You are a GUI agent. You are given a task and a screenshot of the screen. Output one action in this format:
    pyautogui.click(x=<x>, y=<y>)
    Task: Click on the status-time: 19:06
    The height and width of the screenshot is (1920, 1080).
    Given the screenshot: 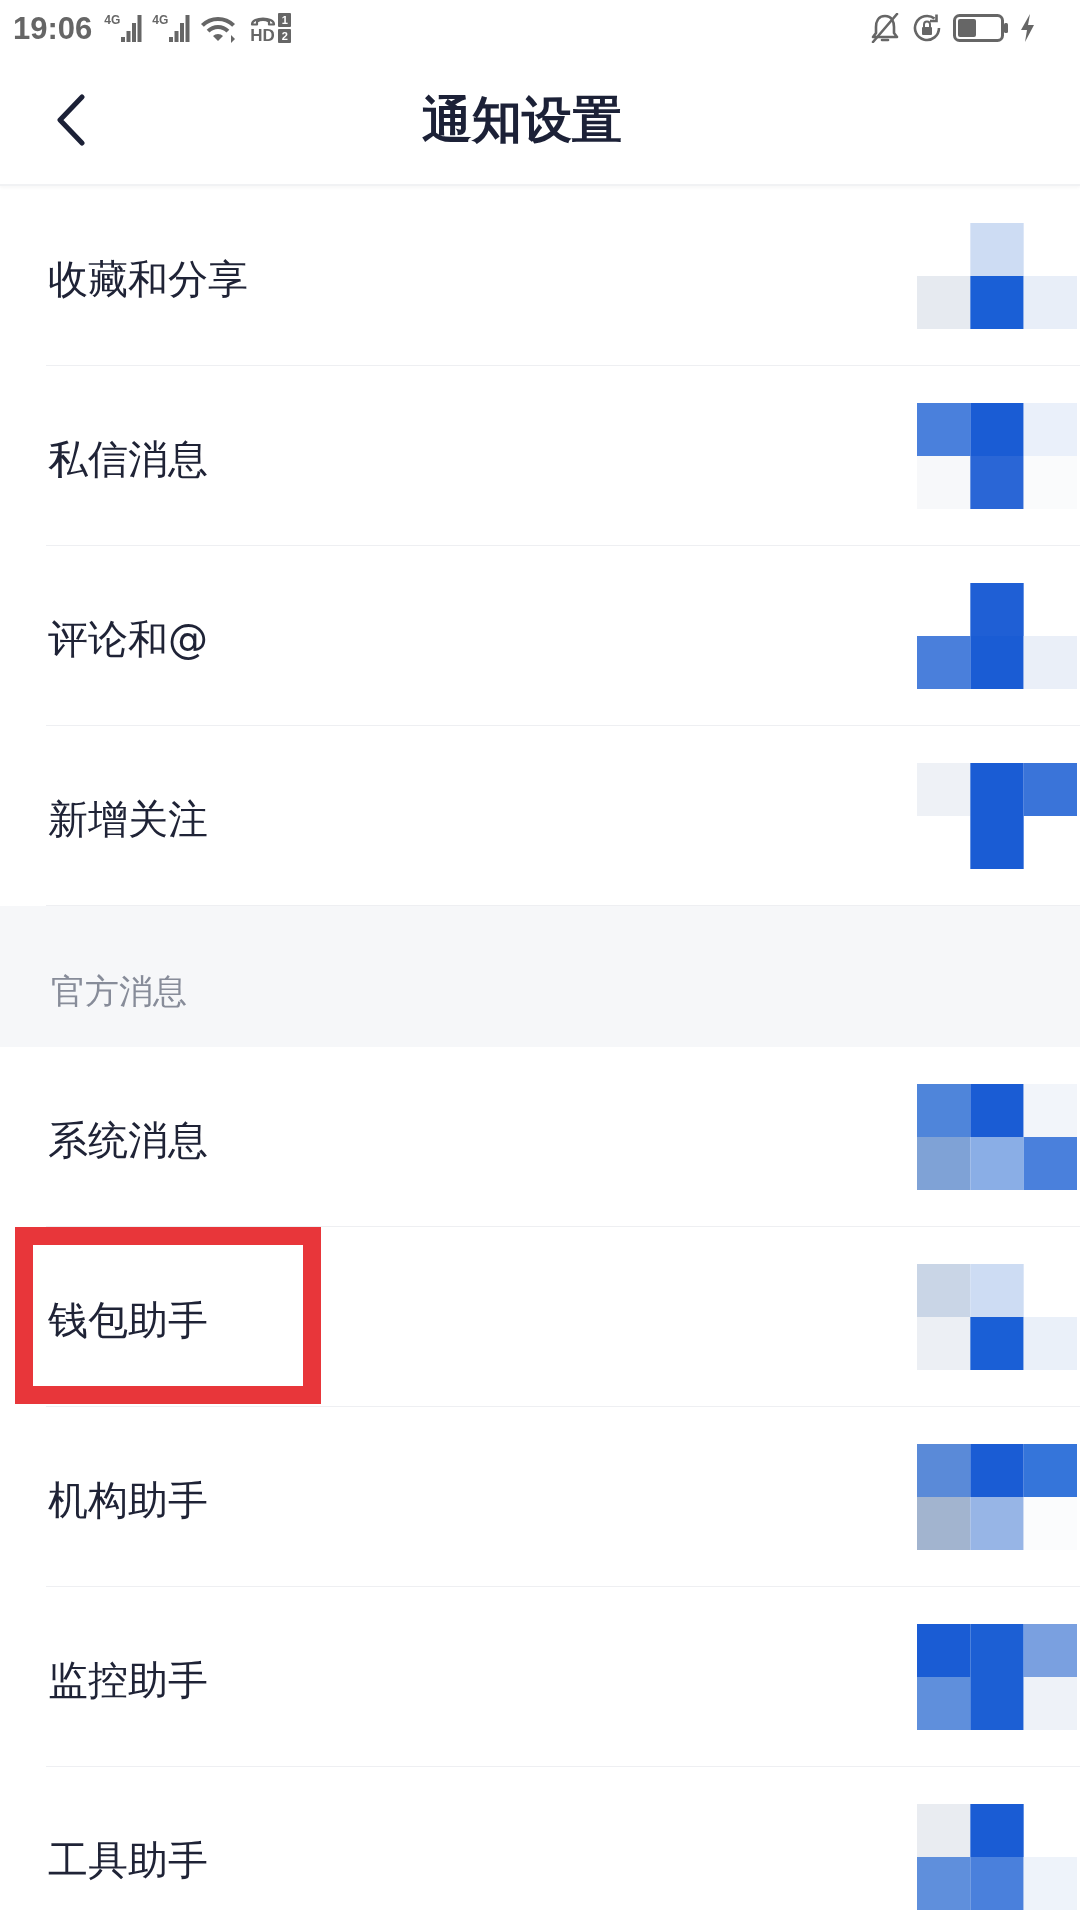 What is the action you would take?
    pyautogui.click(x=53, y=28)
    